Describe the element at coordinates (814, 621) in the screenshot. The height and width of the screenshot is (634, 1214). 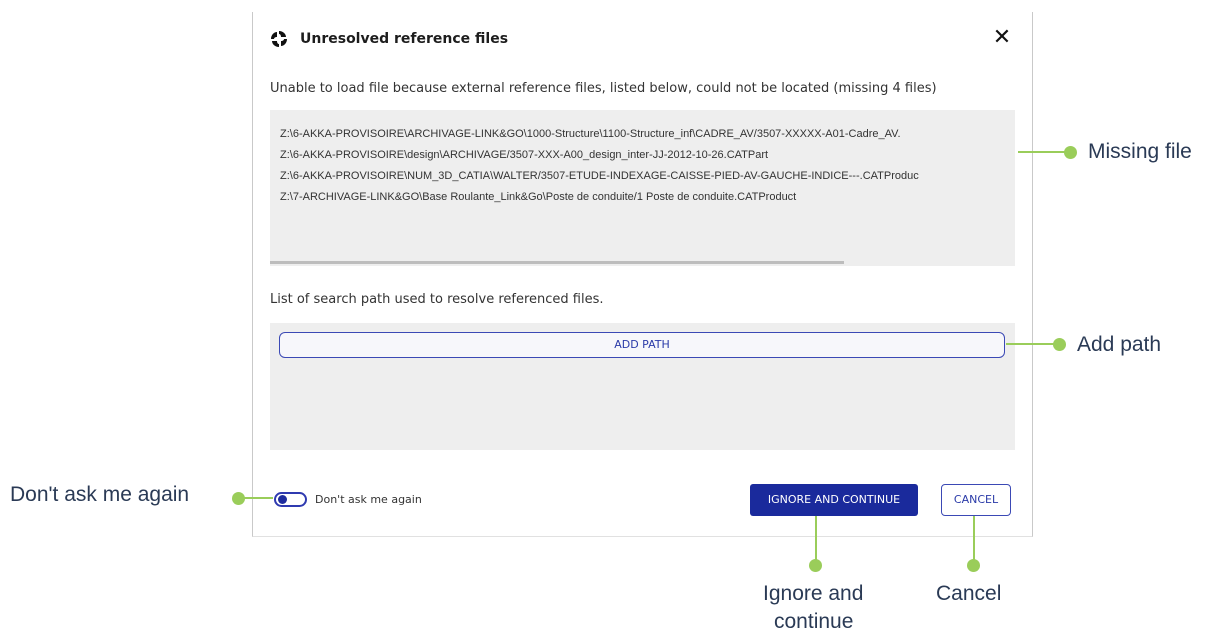
I see `ignore-callout-line2: continue` at that location.